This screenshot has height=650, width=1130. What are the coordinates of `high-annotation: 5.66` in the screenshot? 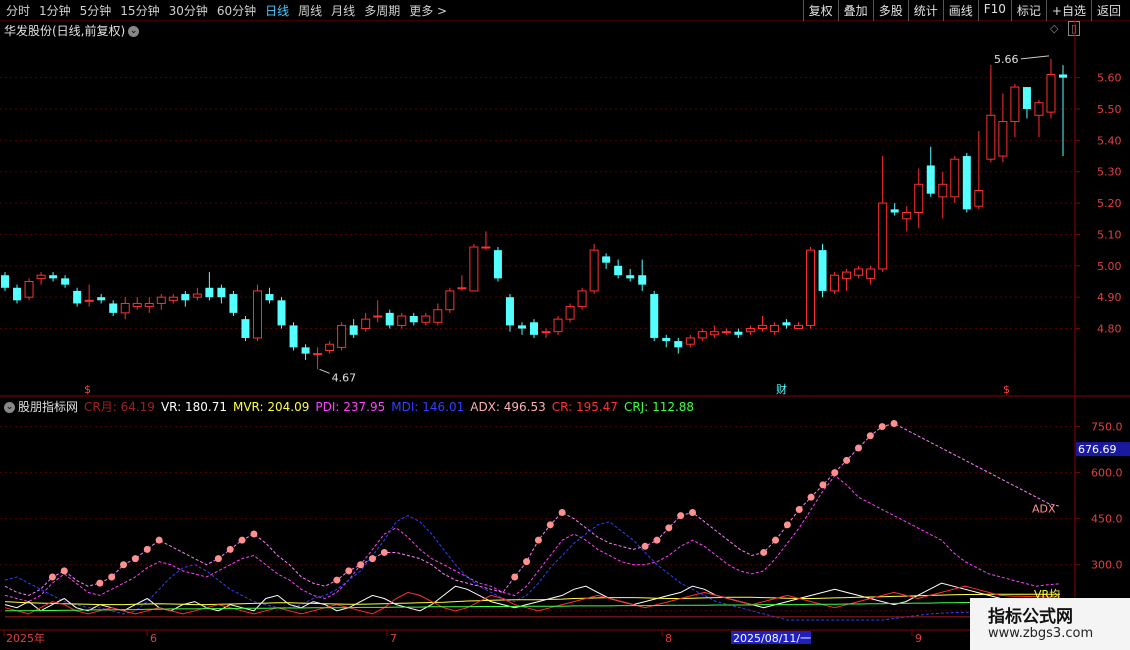 It's located at (1006, 59).